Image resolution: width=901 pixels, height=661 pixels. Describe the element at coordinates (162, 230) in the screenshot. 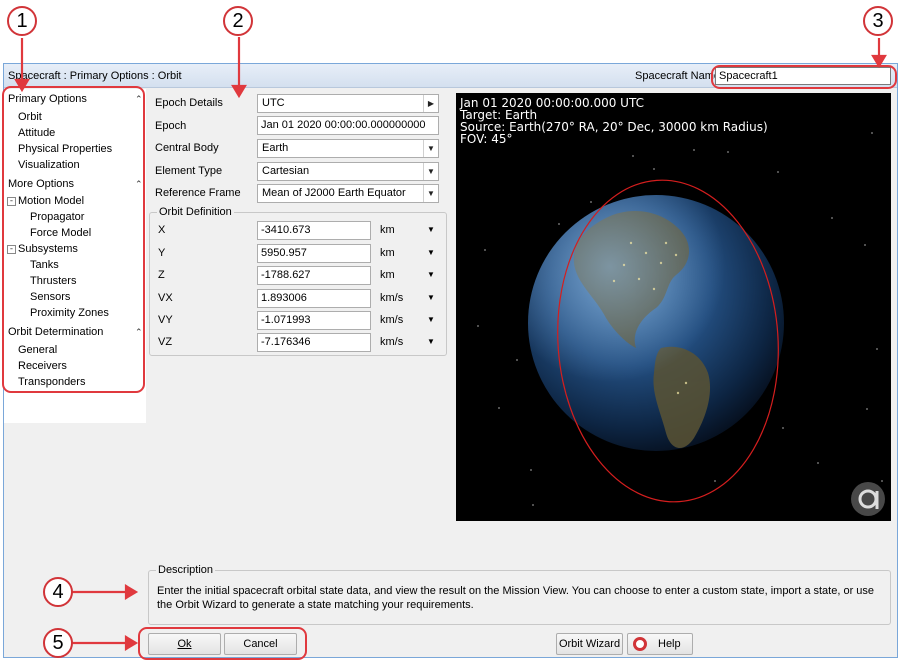

I see `x-label: X` at that location.